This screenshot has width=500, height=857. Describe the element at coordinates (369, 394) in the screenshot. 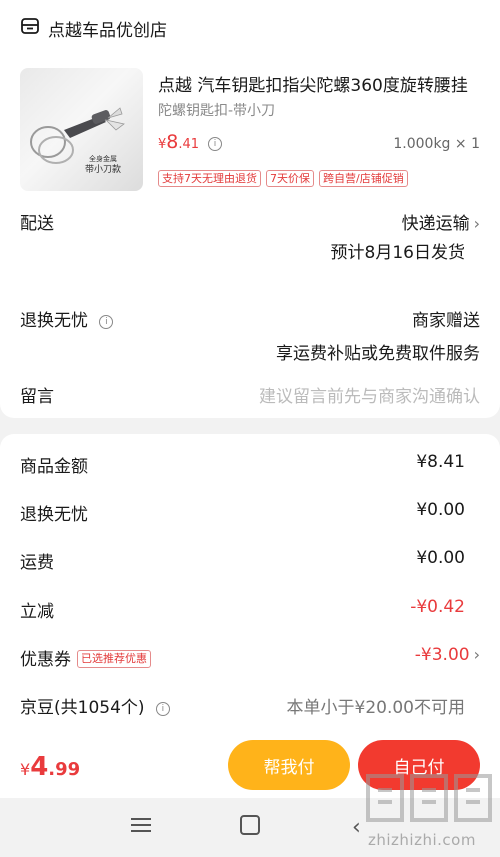

I see `message-input: 建议留言前先与商家沟通确认` at that location.